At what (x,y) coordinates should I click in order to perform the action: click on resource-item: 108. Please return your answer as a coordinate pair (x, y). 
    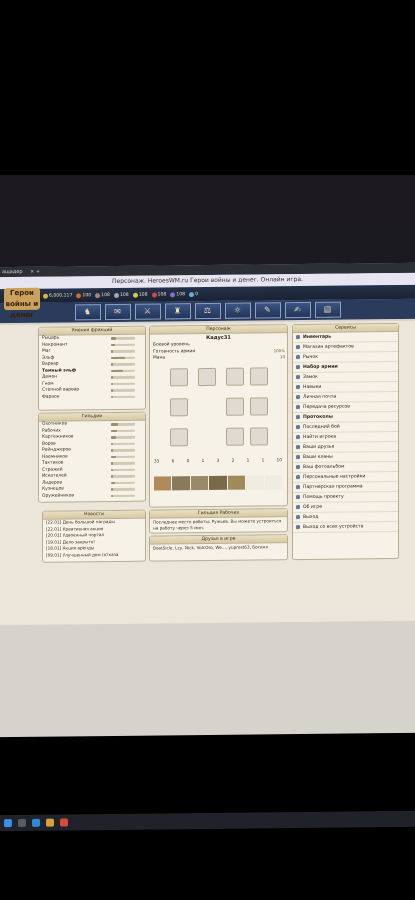
    Looking at the image, I should click on (158, 295).